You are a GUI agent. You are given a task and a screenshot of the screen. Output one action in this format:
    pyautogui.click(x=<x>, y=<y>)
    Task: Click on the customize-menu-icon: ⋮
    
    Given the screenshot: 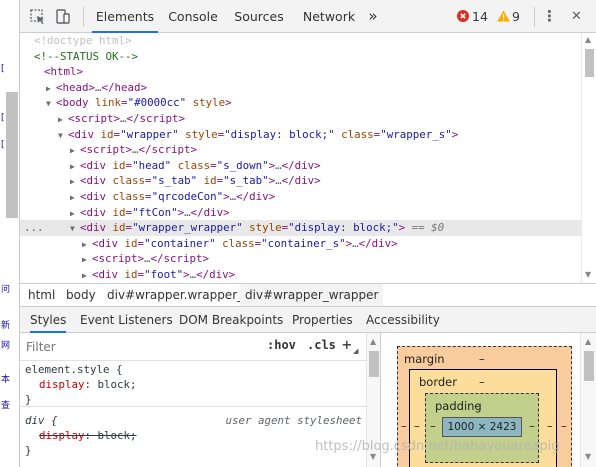 What is the action you would take?
    pyautogui.click(x=549, y=16)
    